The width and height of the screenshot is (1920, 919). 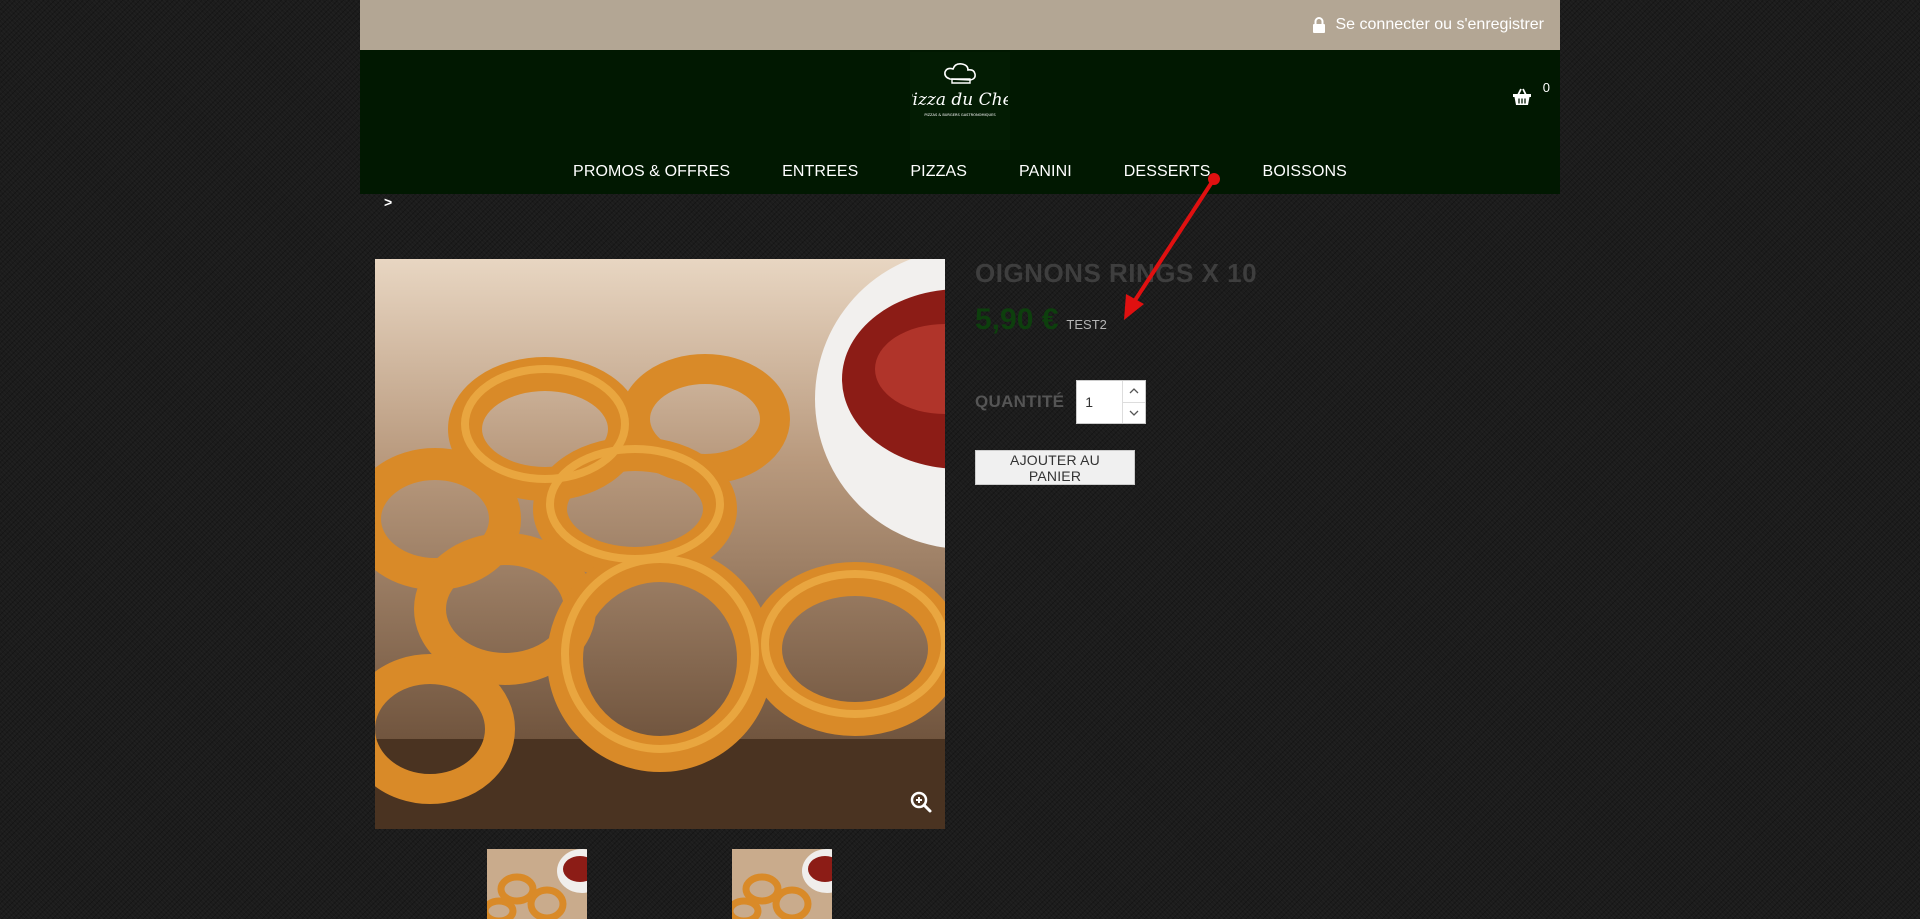 What do you see at coordinates (938, 174) in the screenshot?
I see `nav-item-pizzas: PIZZAS` at bounding box center [938, 174].